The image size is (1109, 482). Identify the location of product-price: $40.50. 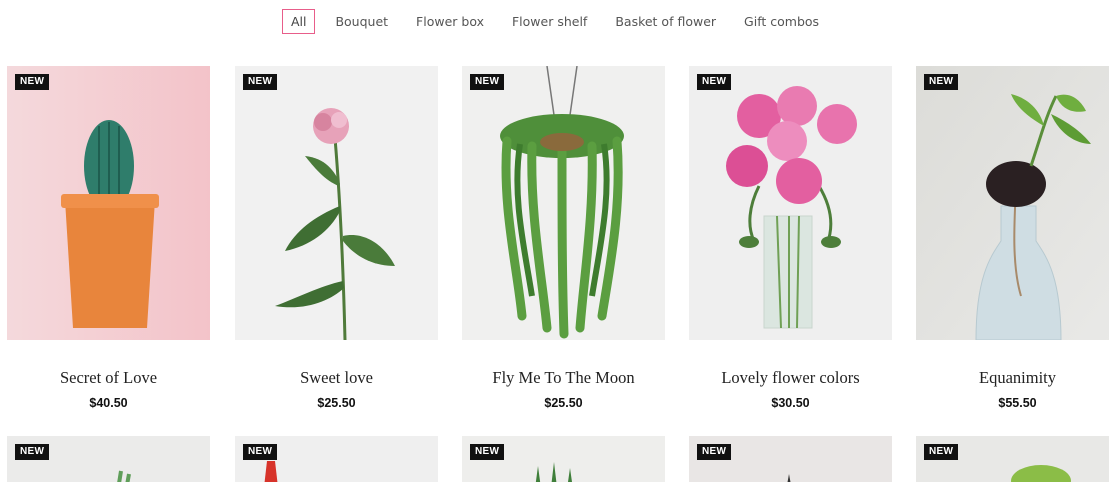
(108, 403).